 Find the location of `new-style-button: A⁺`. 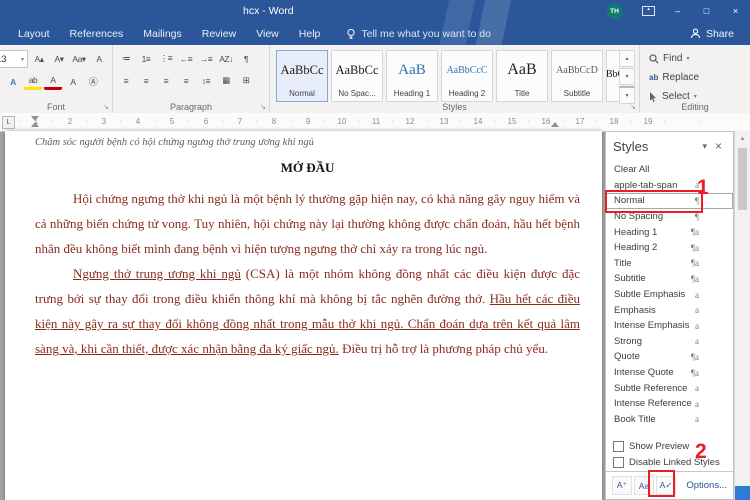

new-style-button: A⁺ is located at coordinates (622, 485).